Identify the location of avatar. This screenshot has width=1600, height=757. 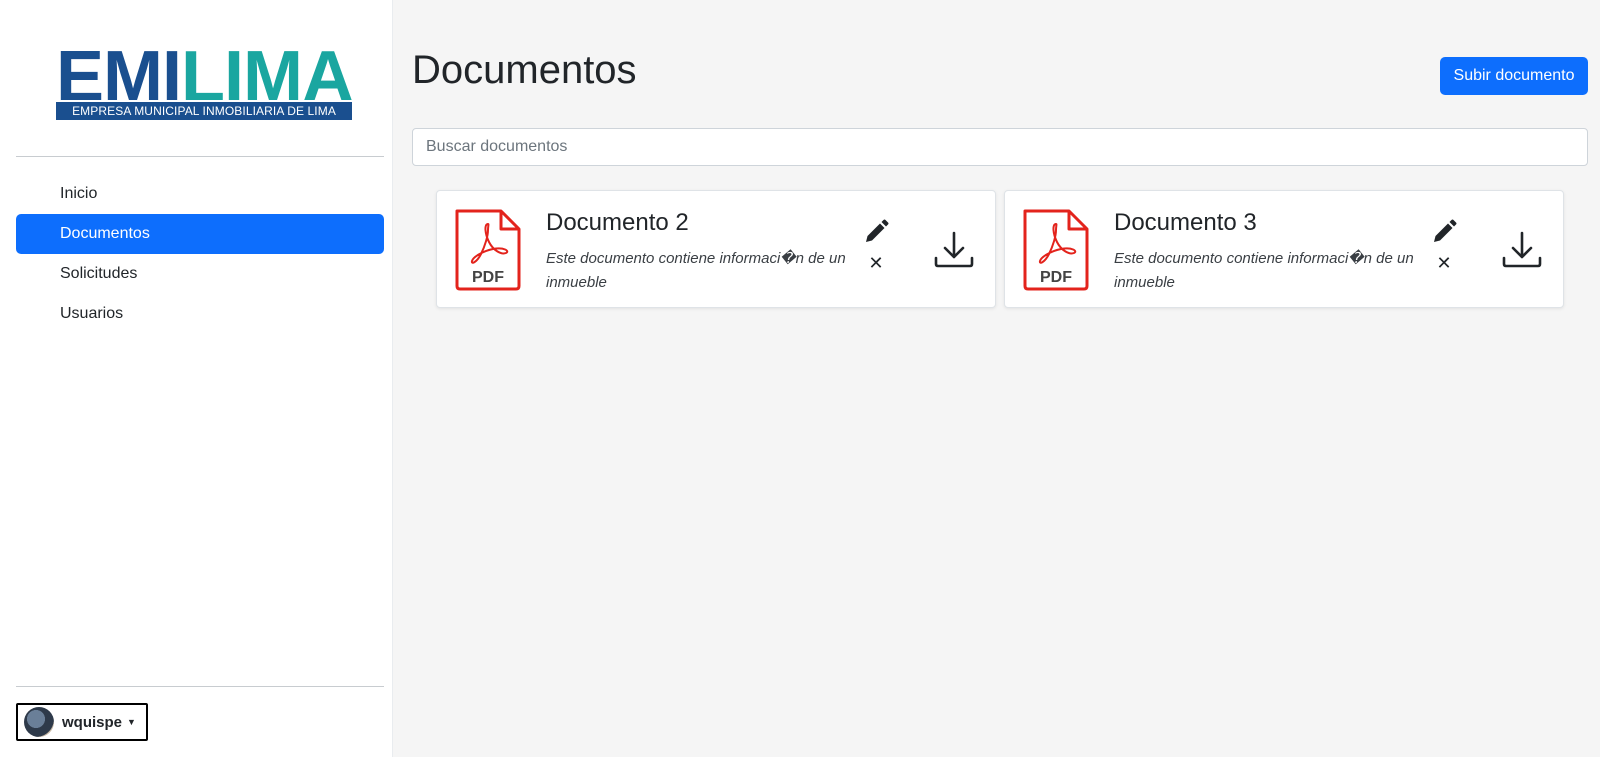
(39, 722).